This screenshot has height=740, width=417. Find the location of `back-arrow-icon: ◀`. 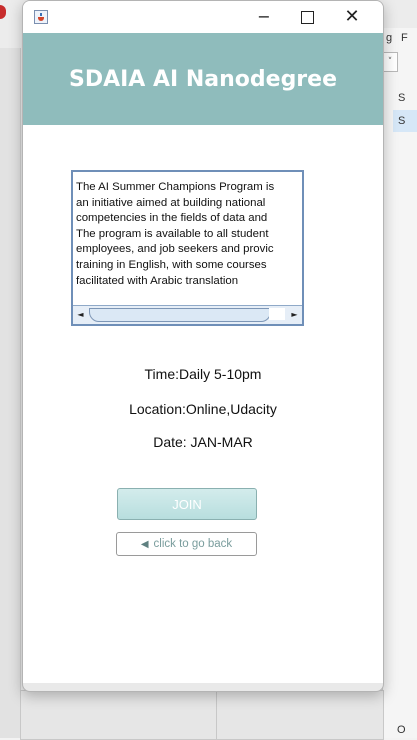

back-arrow-icon: ◀ is located at coordinates (144, 544).